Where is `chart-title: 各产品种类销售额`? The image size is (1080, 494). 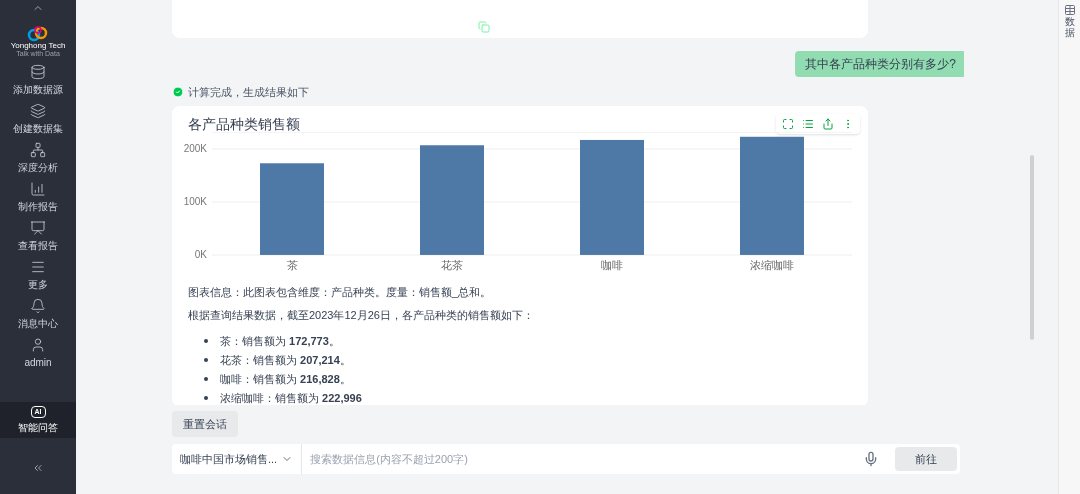 chart-title: 各产品种类销售额 is located at coordinates (244, 124).